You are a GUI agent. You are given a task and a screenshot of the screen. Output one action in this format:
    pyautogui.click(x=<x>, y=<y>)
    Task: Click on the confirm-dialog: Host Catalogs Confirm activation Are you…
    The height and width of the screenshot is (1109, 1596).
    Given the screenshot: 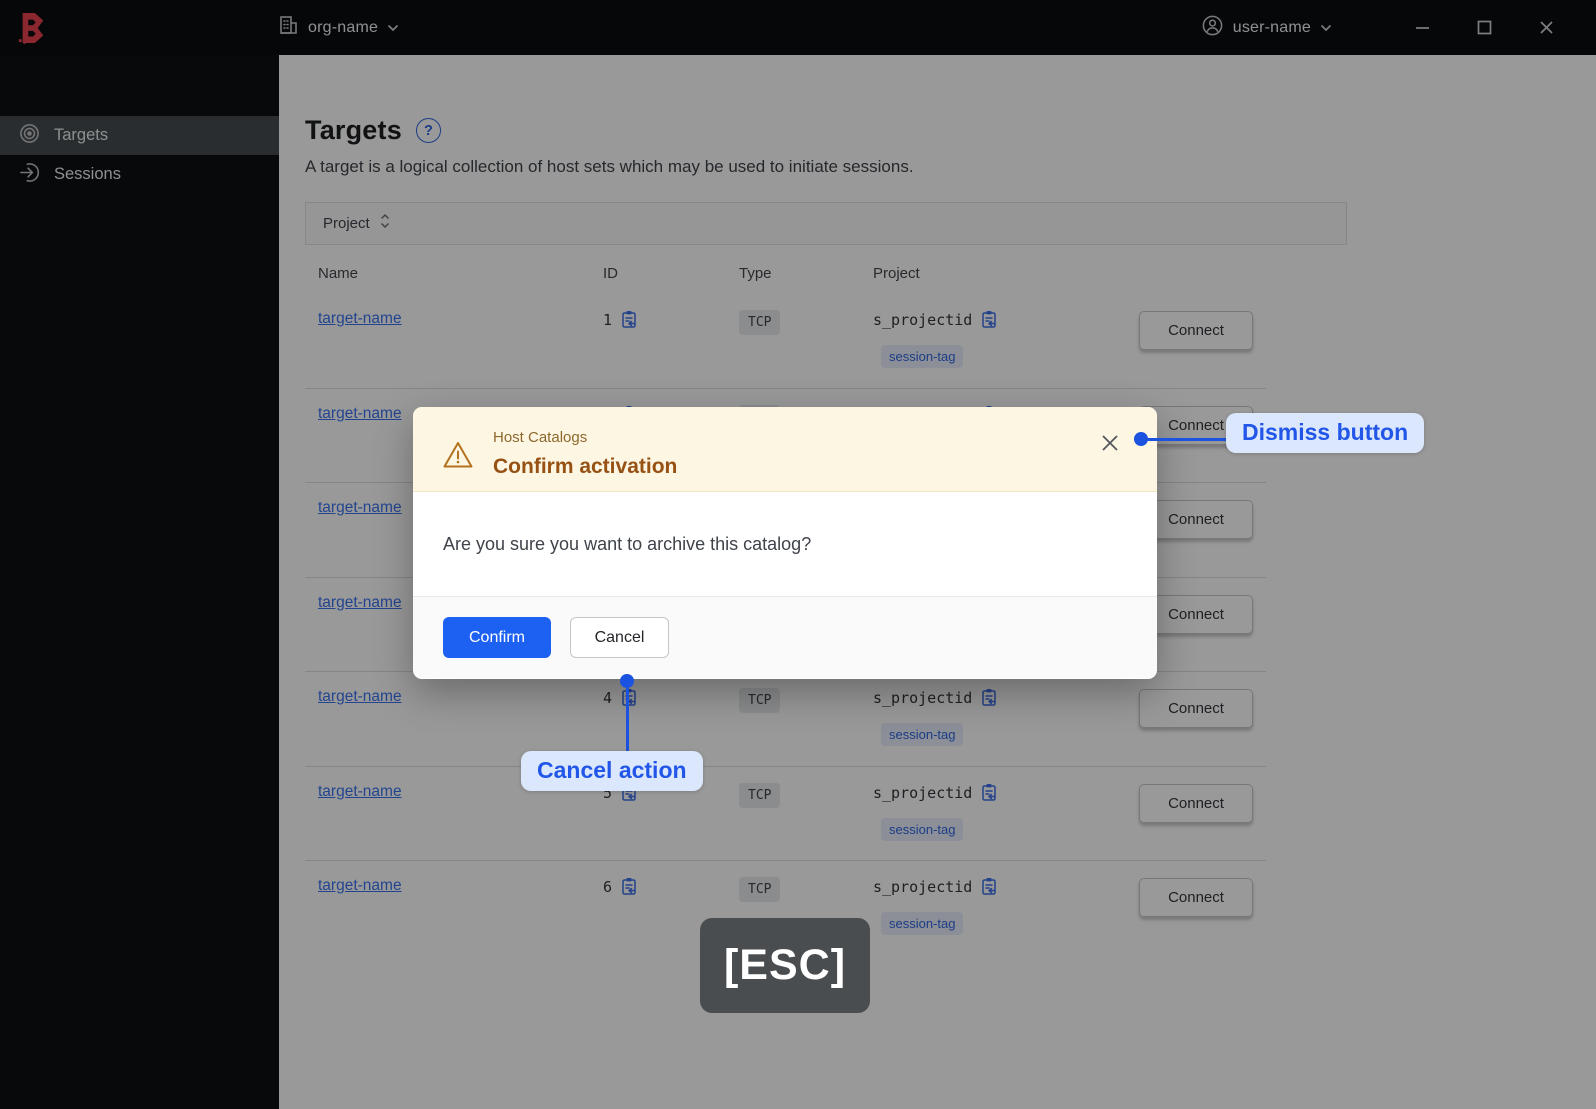 What is the action you would take?
    pyautogui.click(x=785, y=543)
    